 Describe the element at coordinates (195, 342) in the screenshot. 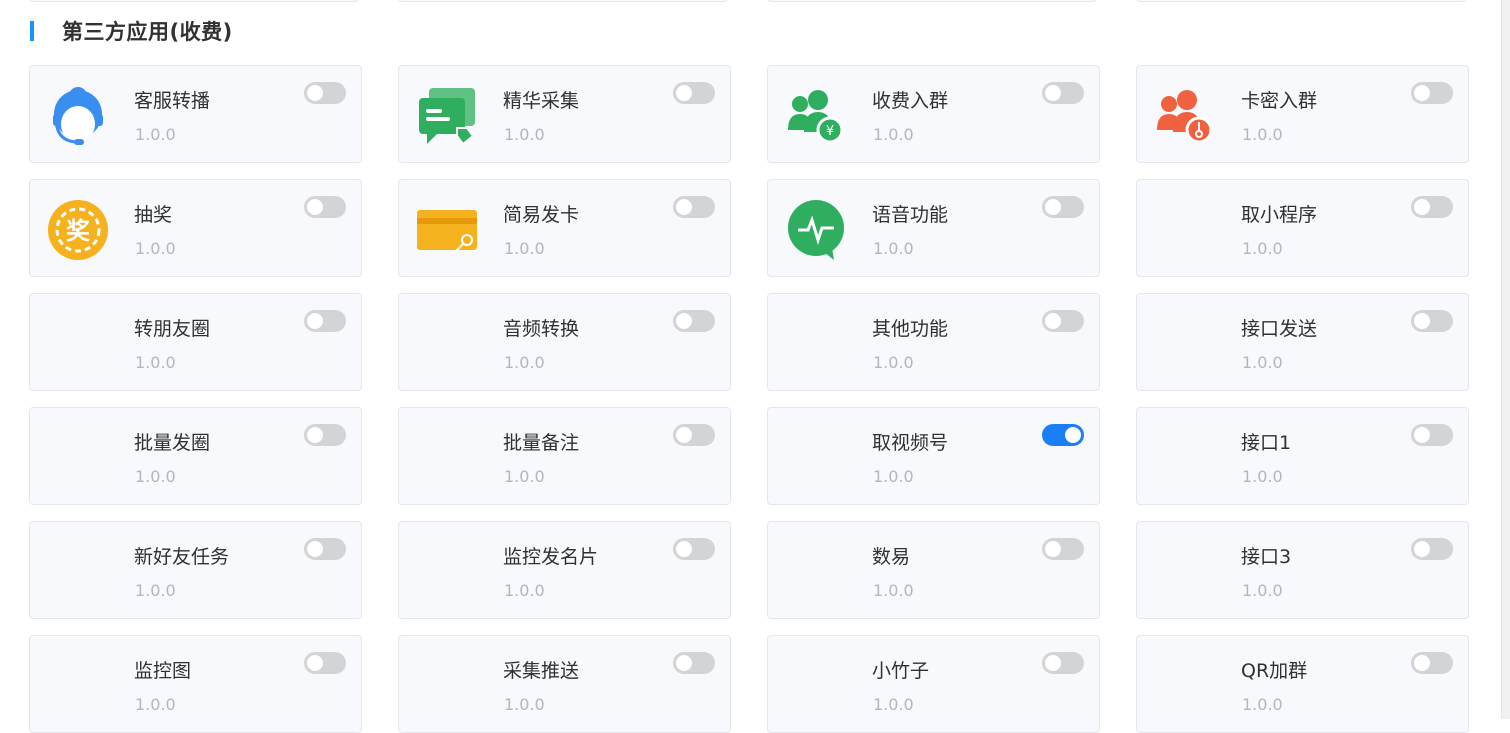

I see `app-card: 转朋友圈 1.0.0` at that location.